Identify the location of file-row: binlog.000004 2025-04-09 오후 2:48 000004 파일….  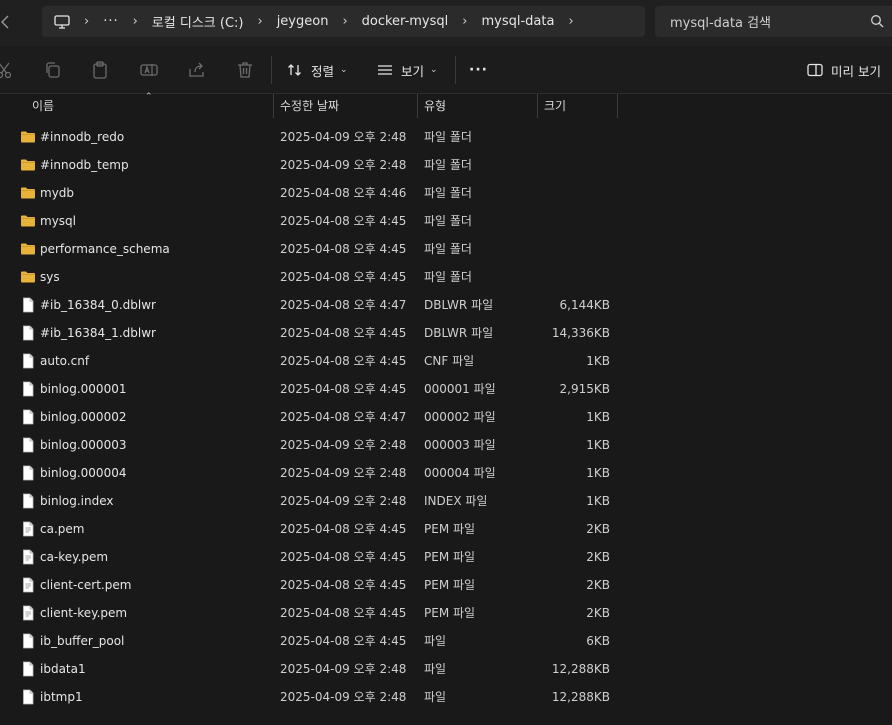
(446, 473).